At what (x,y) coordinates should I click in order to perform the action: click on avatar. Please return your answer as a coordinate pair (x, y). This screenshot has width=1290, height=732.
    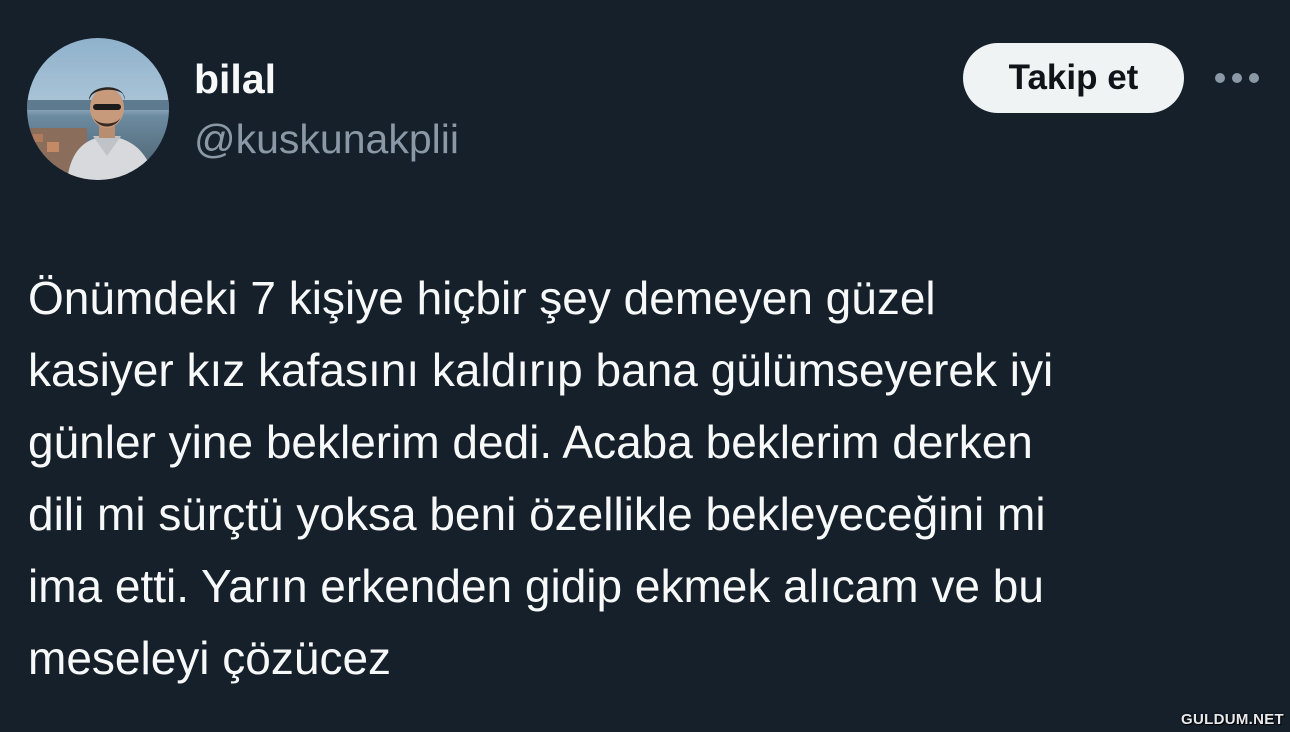
    Looking at the image, I should click on (98, 109).